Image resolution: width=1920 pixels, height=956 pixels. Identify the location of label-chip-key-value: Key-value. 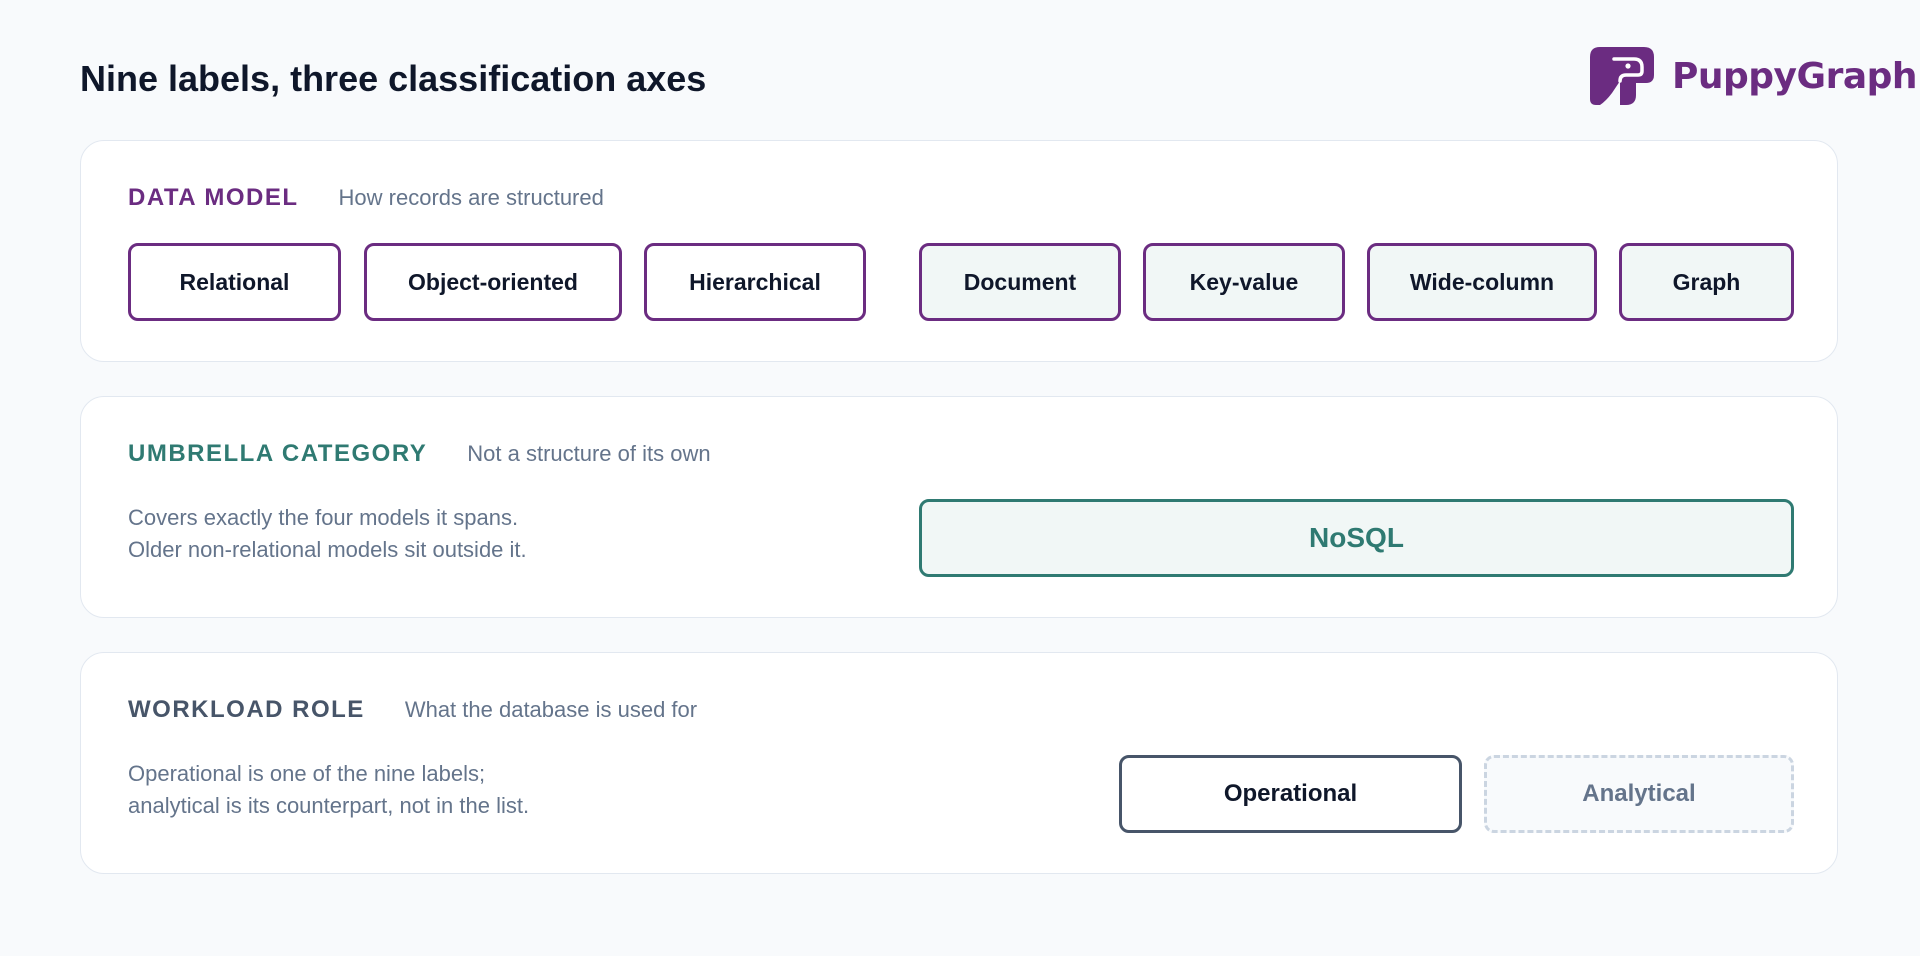
(1244, 282).